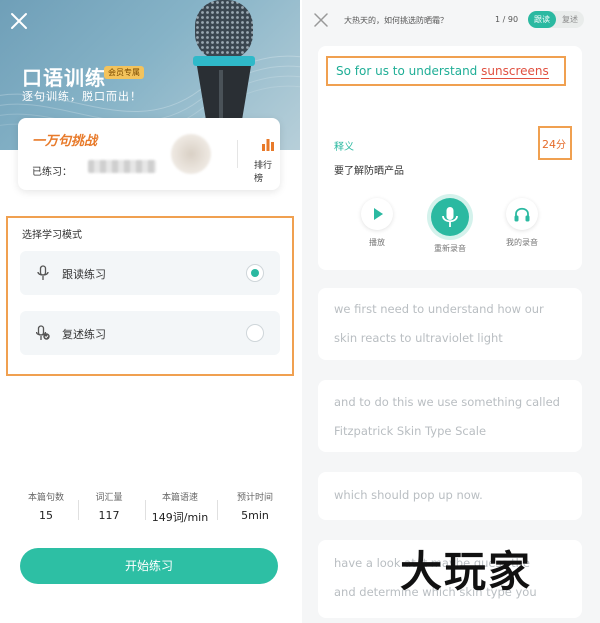 The height and width of the screenshot is (623, 600). What do you see at coordinates (369, 171) in the screenshot?
I see `meaning-text: 要了解防晒产品` at bounding box center [369, 171].